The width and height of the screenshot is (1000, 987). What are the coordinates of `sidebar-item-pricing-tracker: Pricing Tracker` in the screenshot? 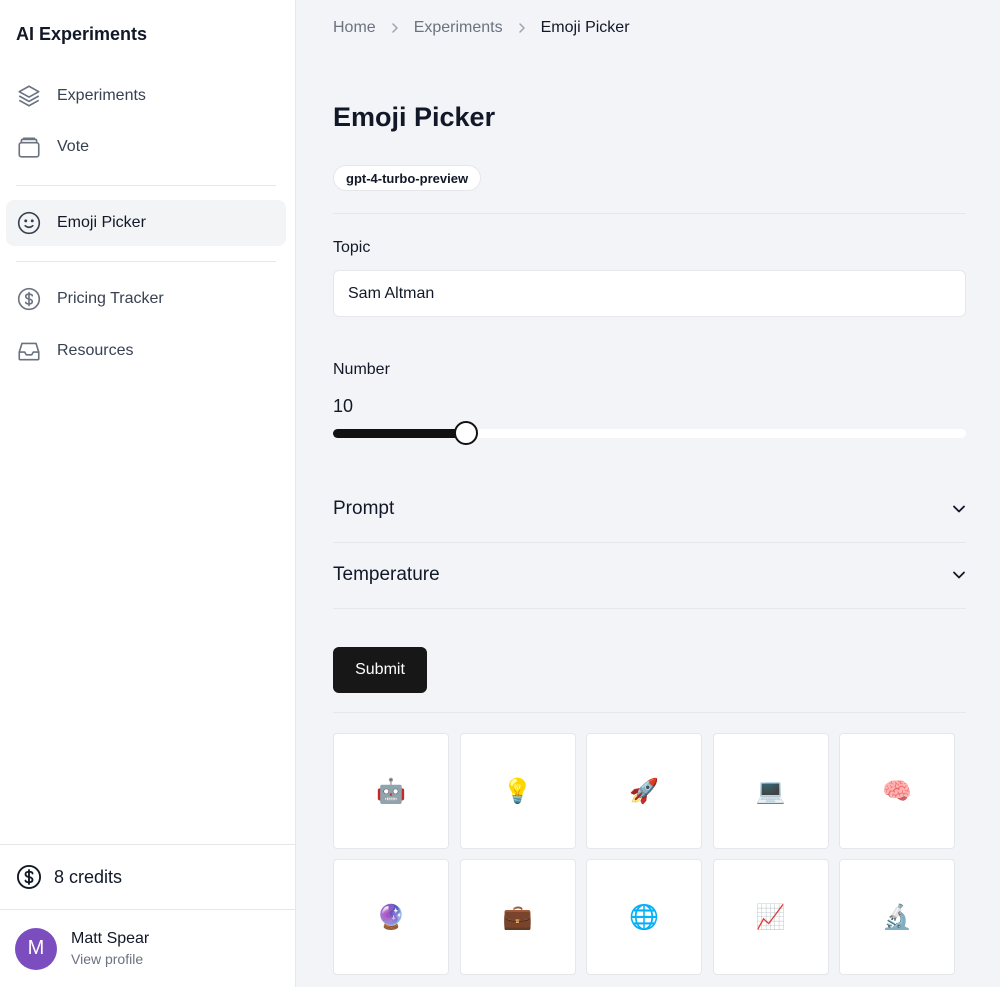 It's located at (146, 299).